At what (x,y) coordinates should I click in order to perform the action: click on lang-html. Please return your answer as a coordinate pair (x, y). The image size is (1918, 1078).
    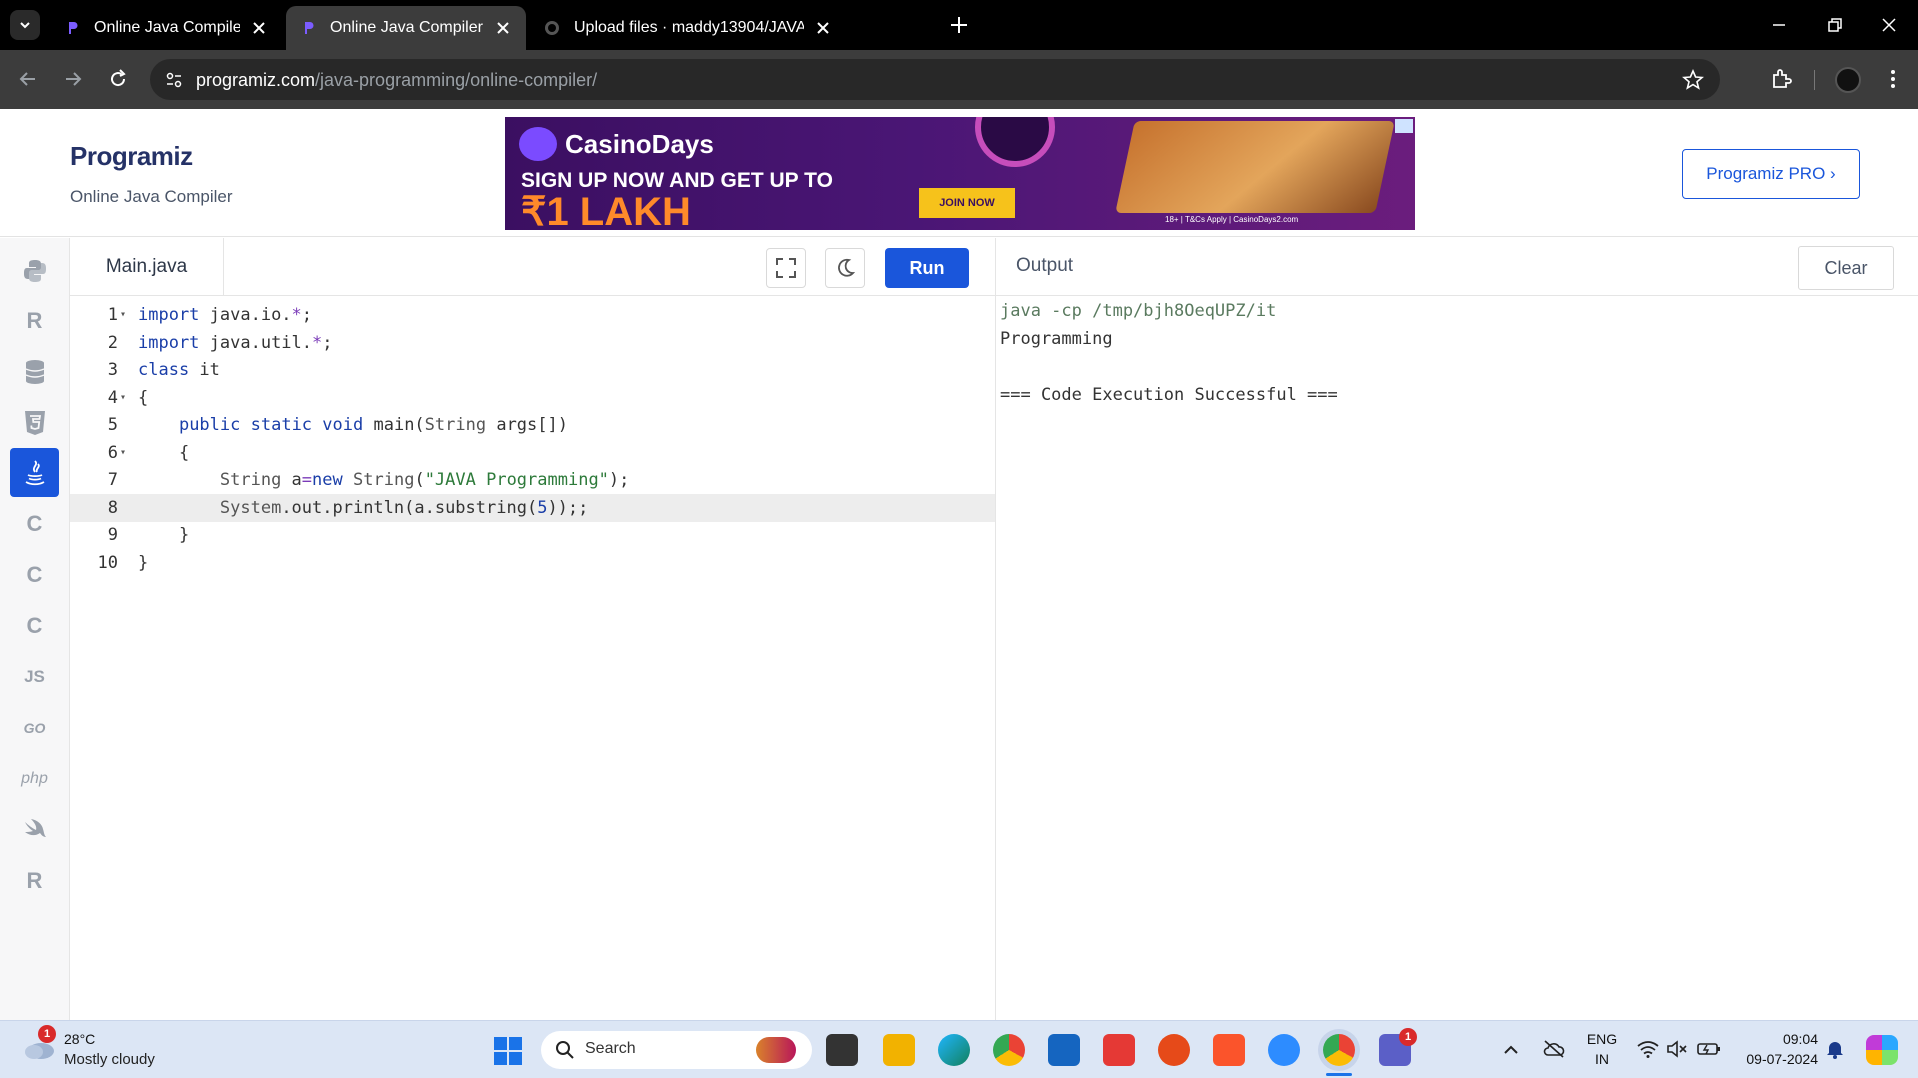
    Looking at the image, I should click on (34, 422).